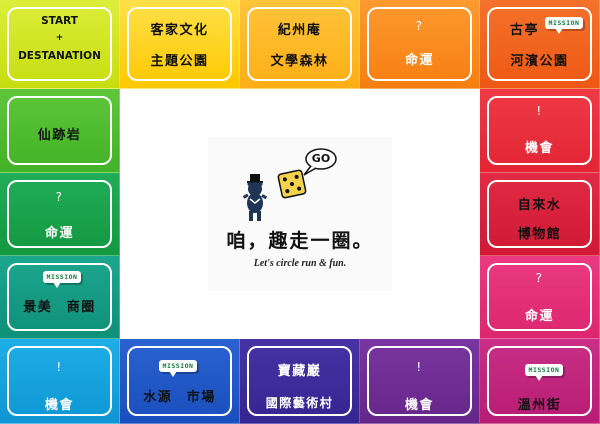 The height and width of the screenshot is (424, 600). I want to click on bottom-card-sky: ! 機會, so click(59, 381).